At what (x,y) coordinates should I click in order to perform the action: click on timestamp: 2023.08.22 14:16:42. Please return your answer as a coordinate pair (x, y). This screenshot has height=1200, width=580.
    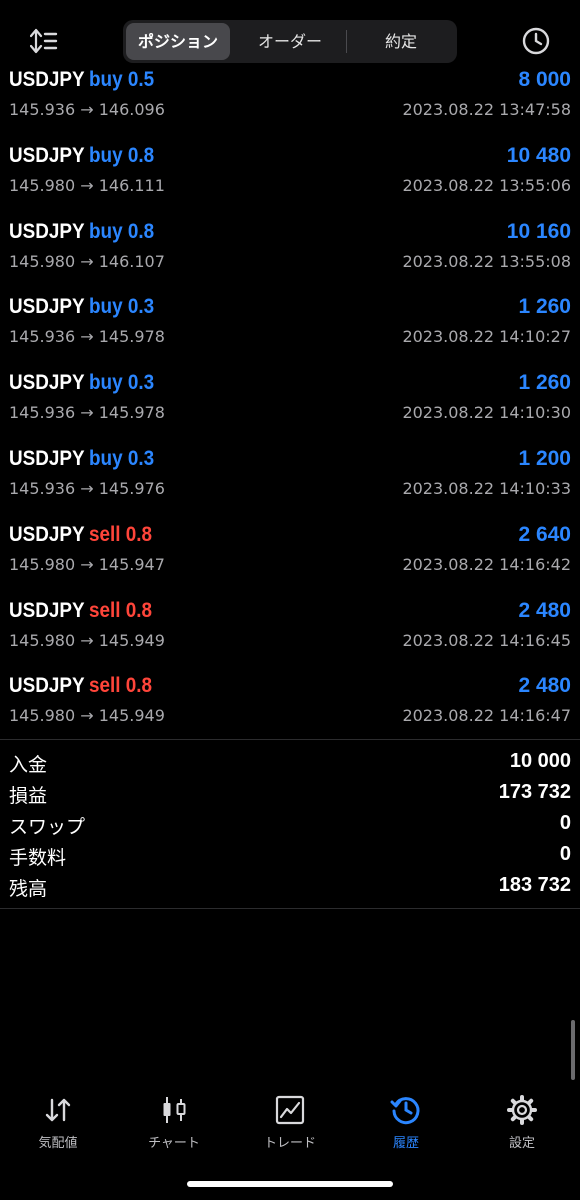
    Looking at the image, I should click on (486, 564).